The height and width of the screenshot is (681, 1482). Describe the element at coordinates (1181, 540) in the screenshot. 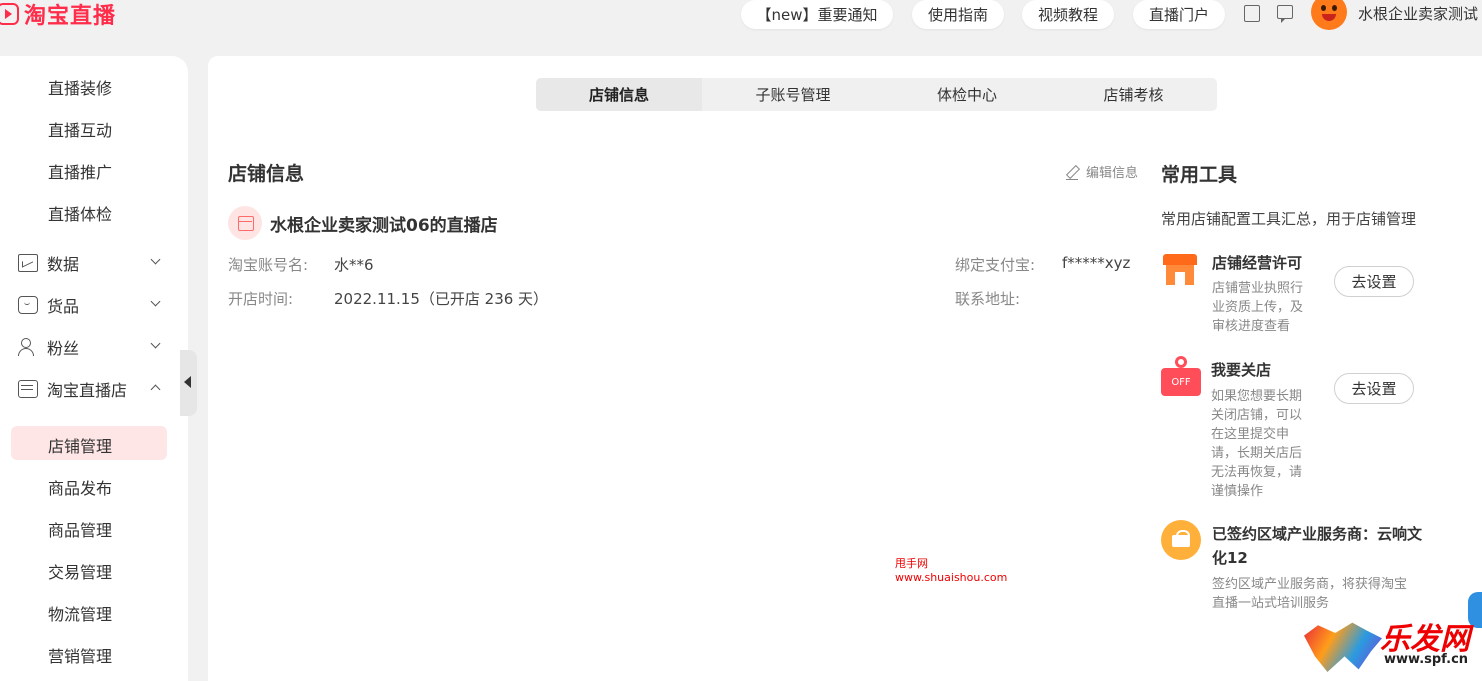

I see `service-partner-icon` at that location.